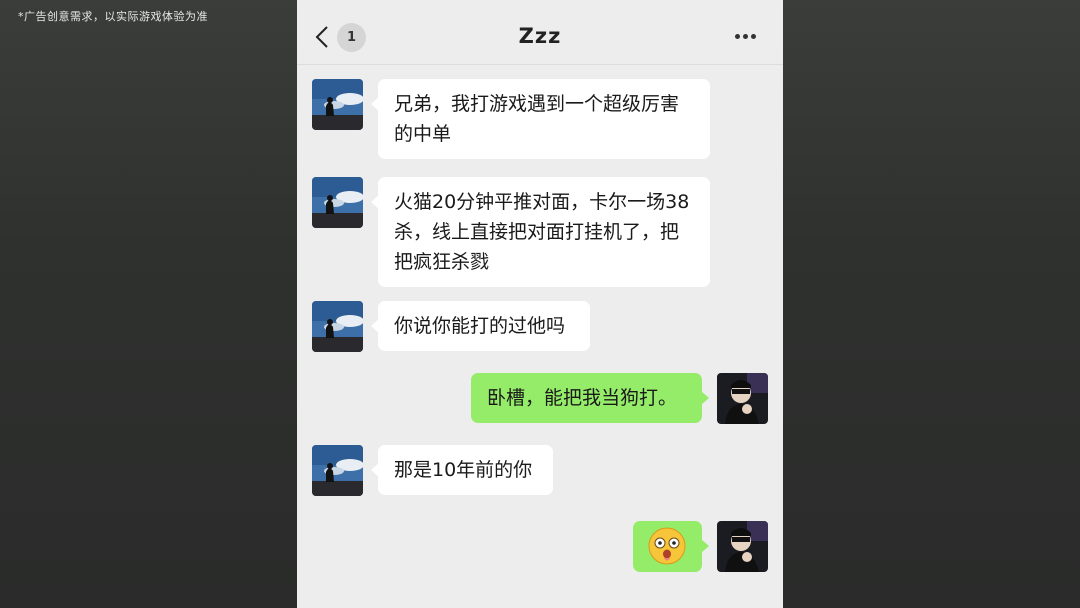  Describe the element at coordinates (540, 119) in the screenshot. I see `incoming-message-bubble: 兄弟，我打游戏遇到一个超级厉害的中单` at that location.